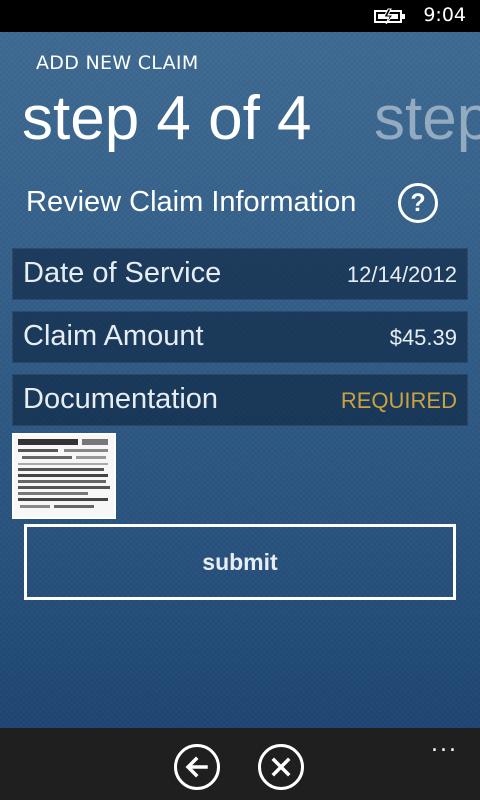 Image resolution: width=480 pixels, height=800 pixels. I want to click on date-of-service-label: Date of Service, so click(122, 273).